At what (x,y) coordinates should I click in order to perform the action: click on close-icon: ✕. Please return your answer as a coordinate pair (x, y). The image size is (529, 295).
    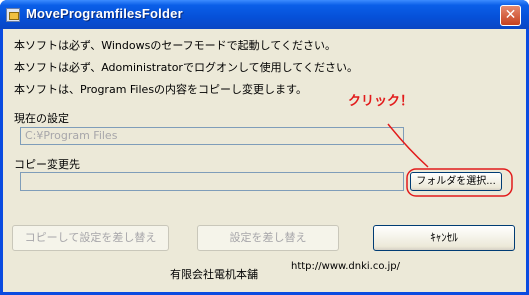
    Looking at the image, I should click on (510, 15).